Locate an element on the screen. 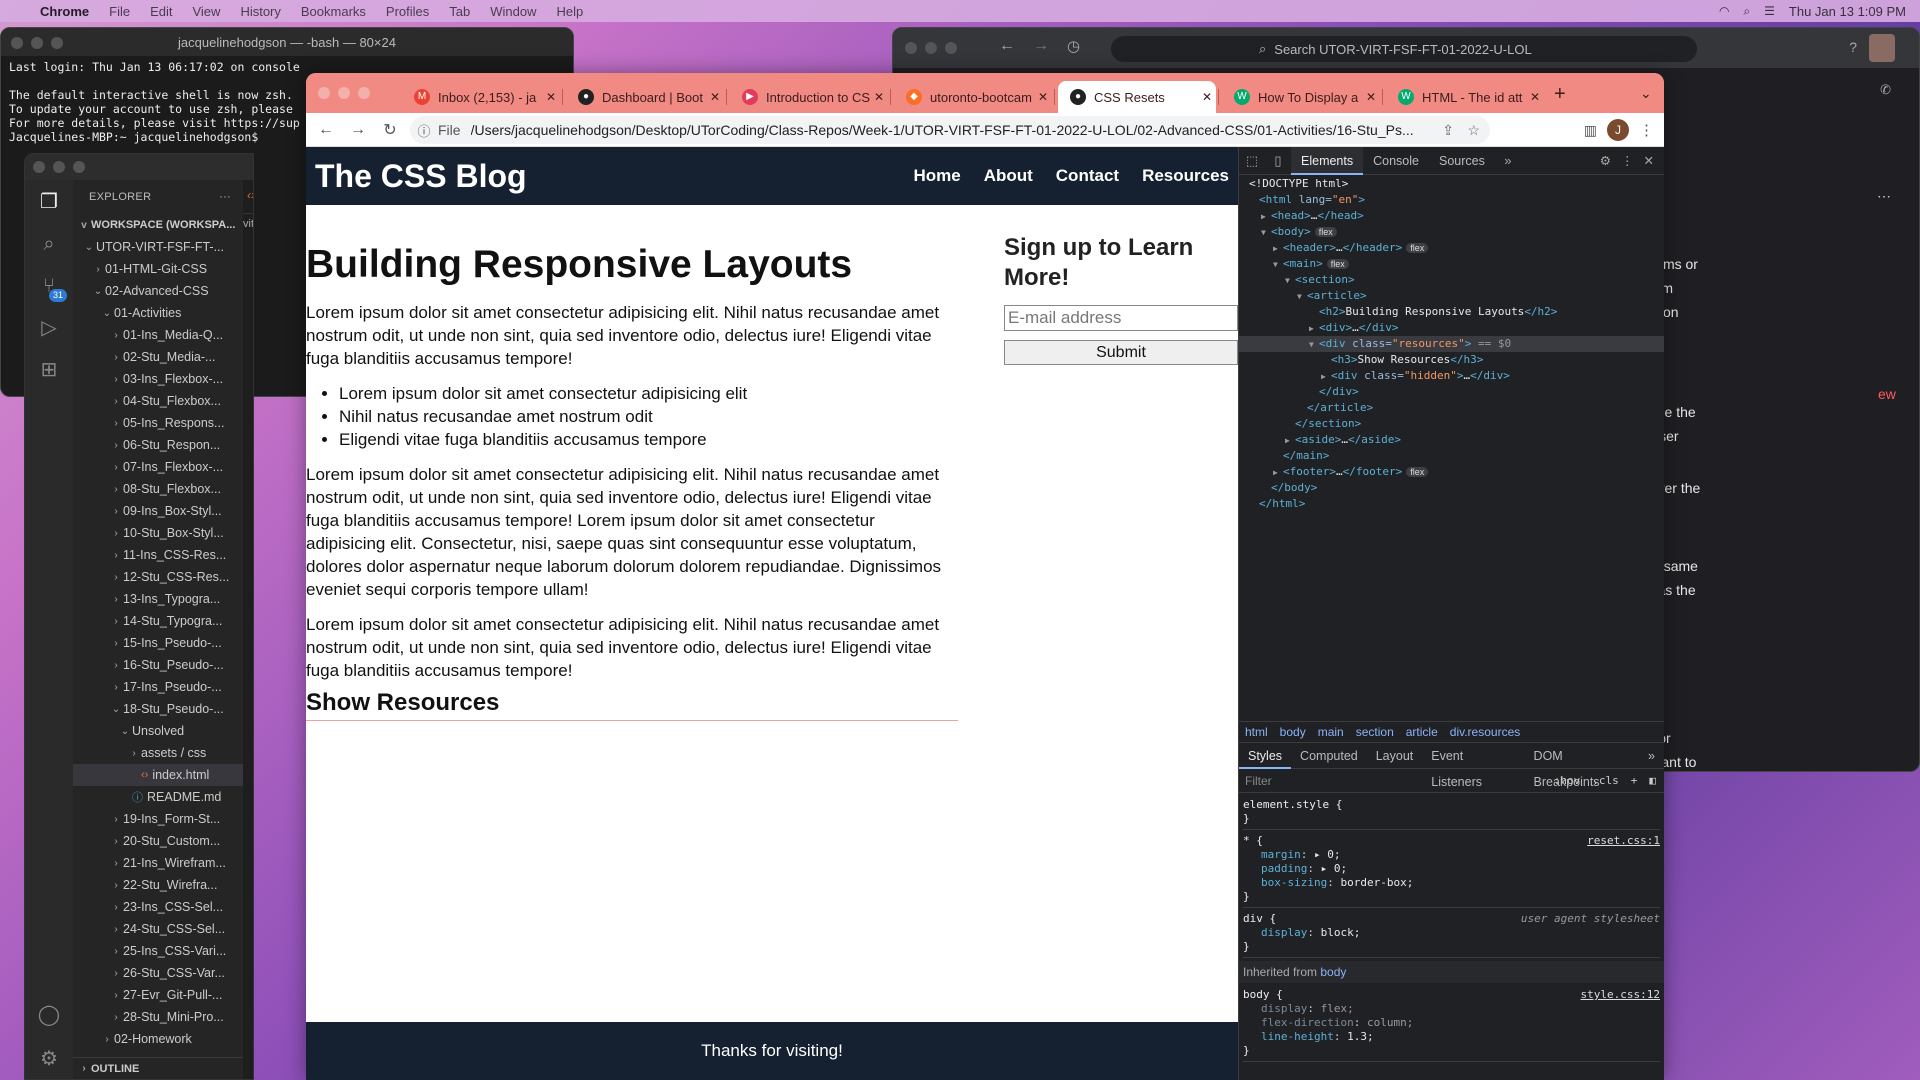 This screenshot has width=1920, height=1080. dom-node: ▶ <head>…</head> is located at coordinates (1451, 216).